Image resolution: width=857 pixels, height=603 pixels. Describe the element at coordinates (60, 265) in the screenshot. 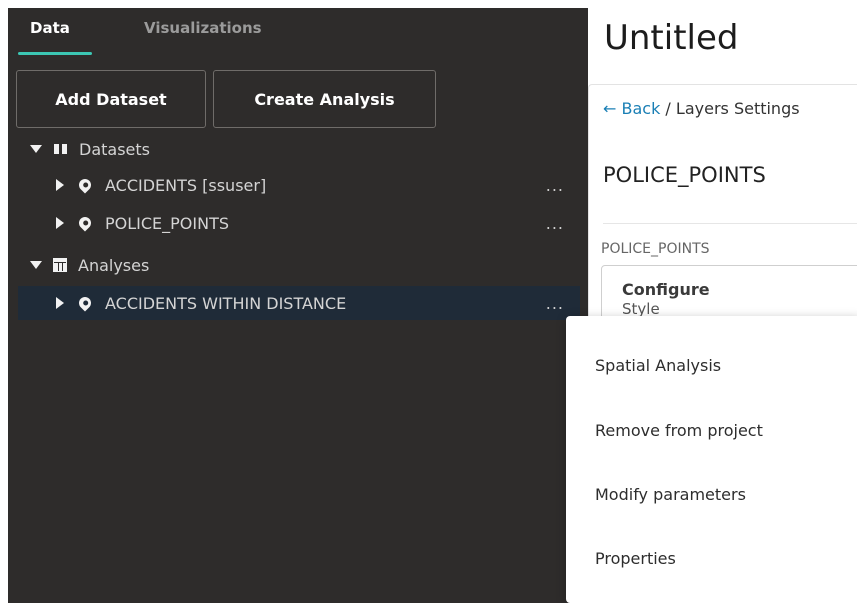

I see `table-icon` at that location.